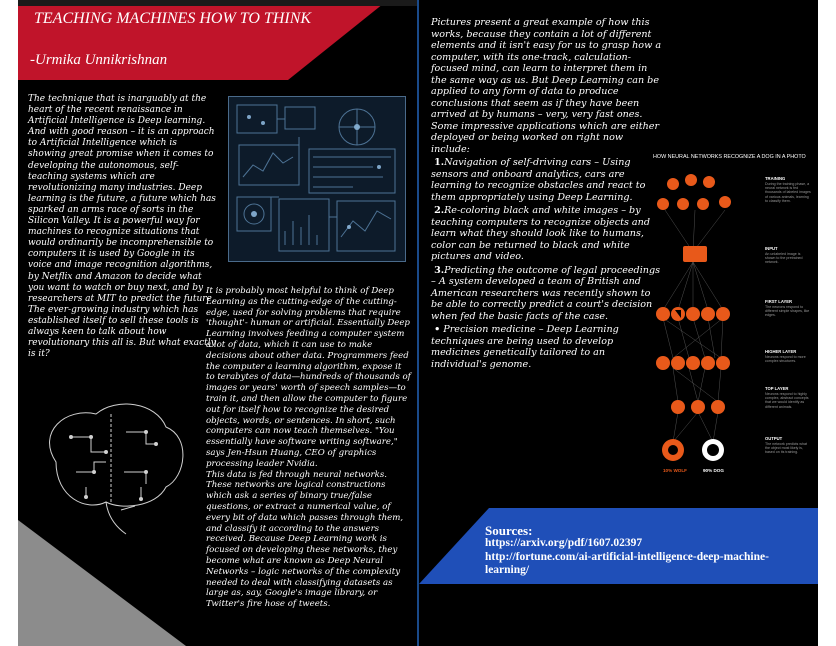 This screenshot has width=836, height=646. I want to click on article-title: TEACHING MACHINES HOW TO THINK, so click(173, 18).